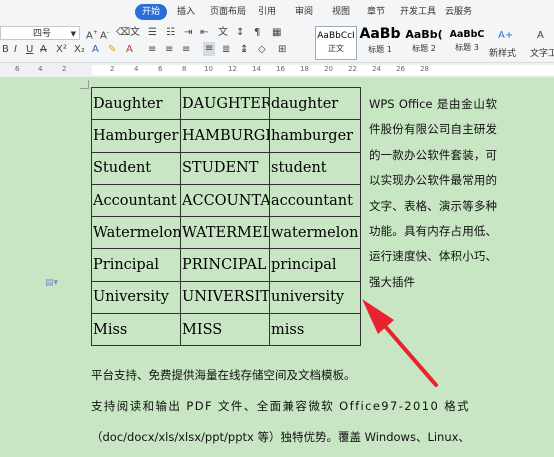 This screenshot has height=457, width=554. What do you see at coordinates (315, 136) in the screenshot?
I see `table-cell: hamburger` at bounding box center [315, 136].